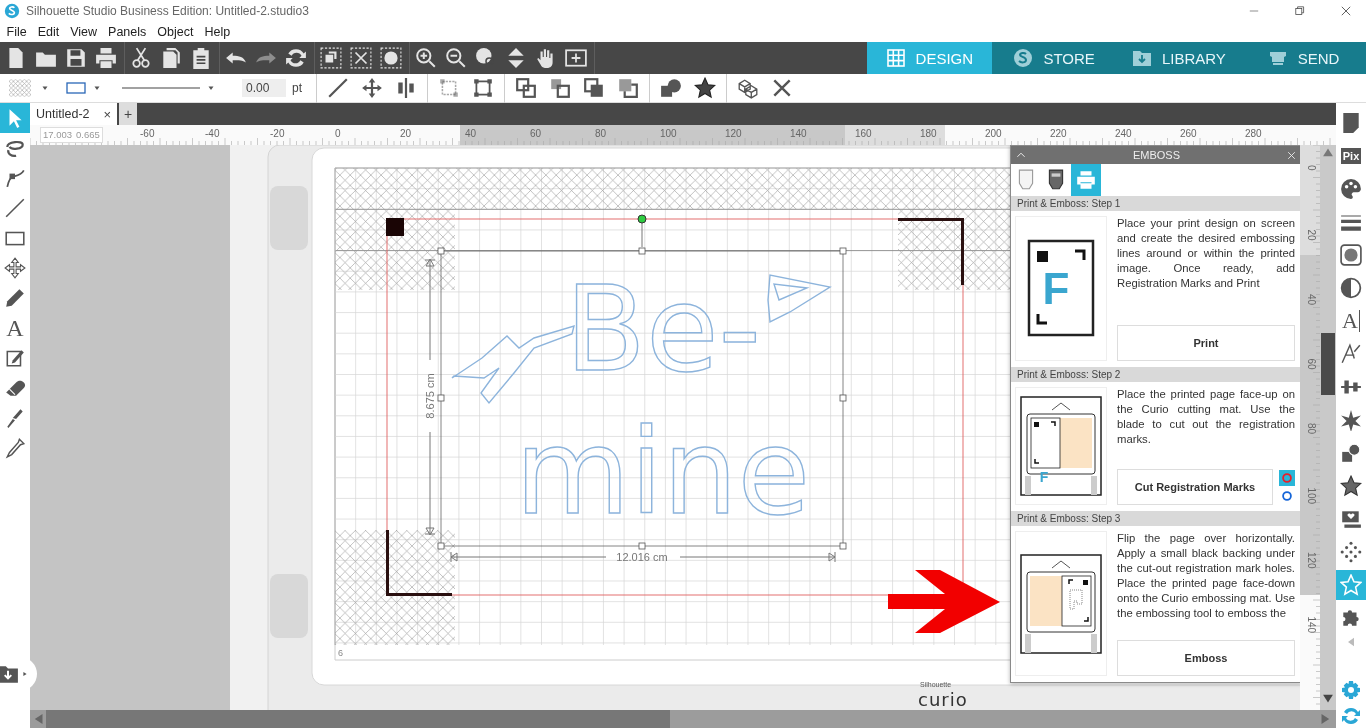  What do you see at coordinates (628, 88) in the screenshot?
I see `send-back-icon` at bounding box center [628, 88].